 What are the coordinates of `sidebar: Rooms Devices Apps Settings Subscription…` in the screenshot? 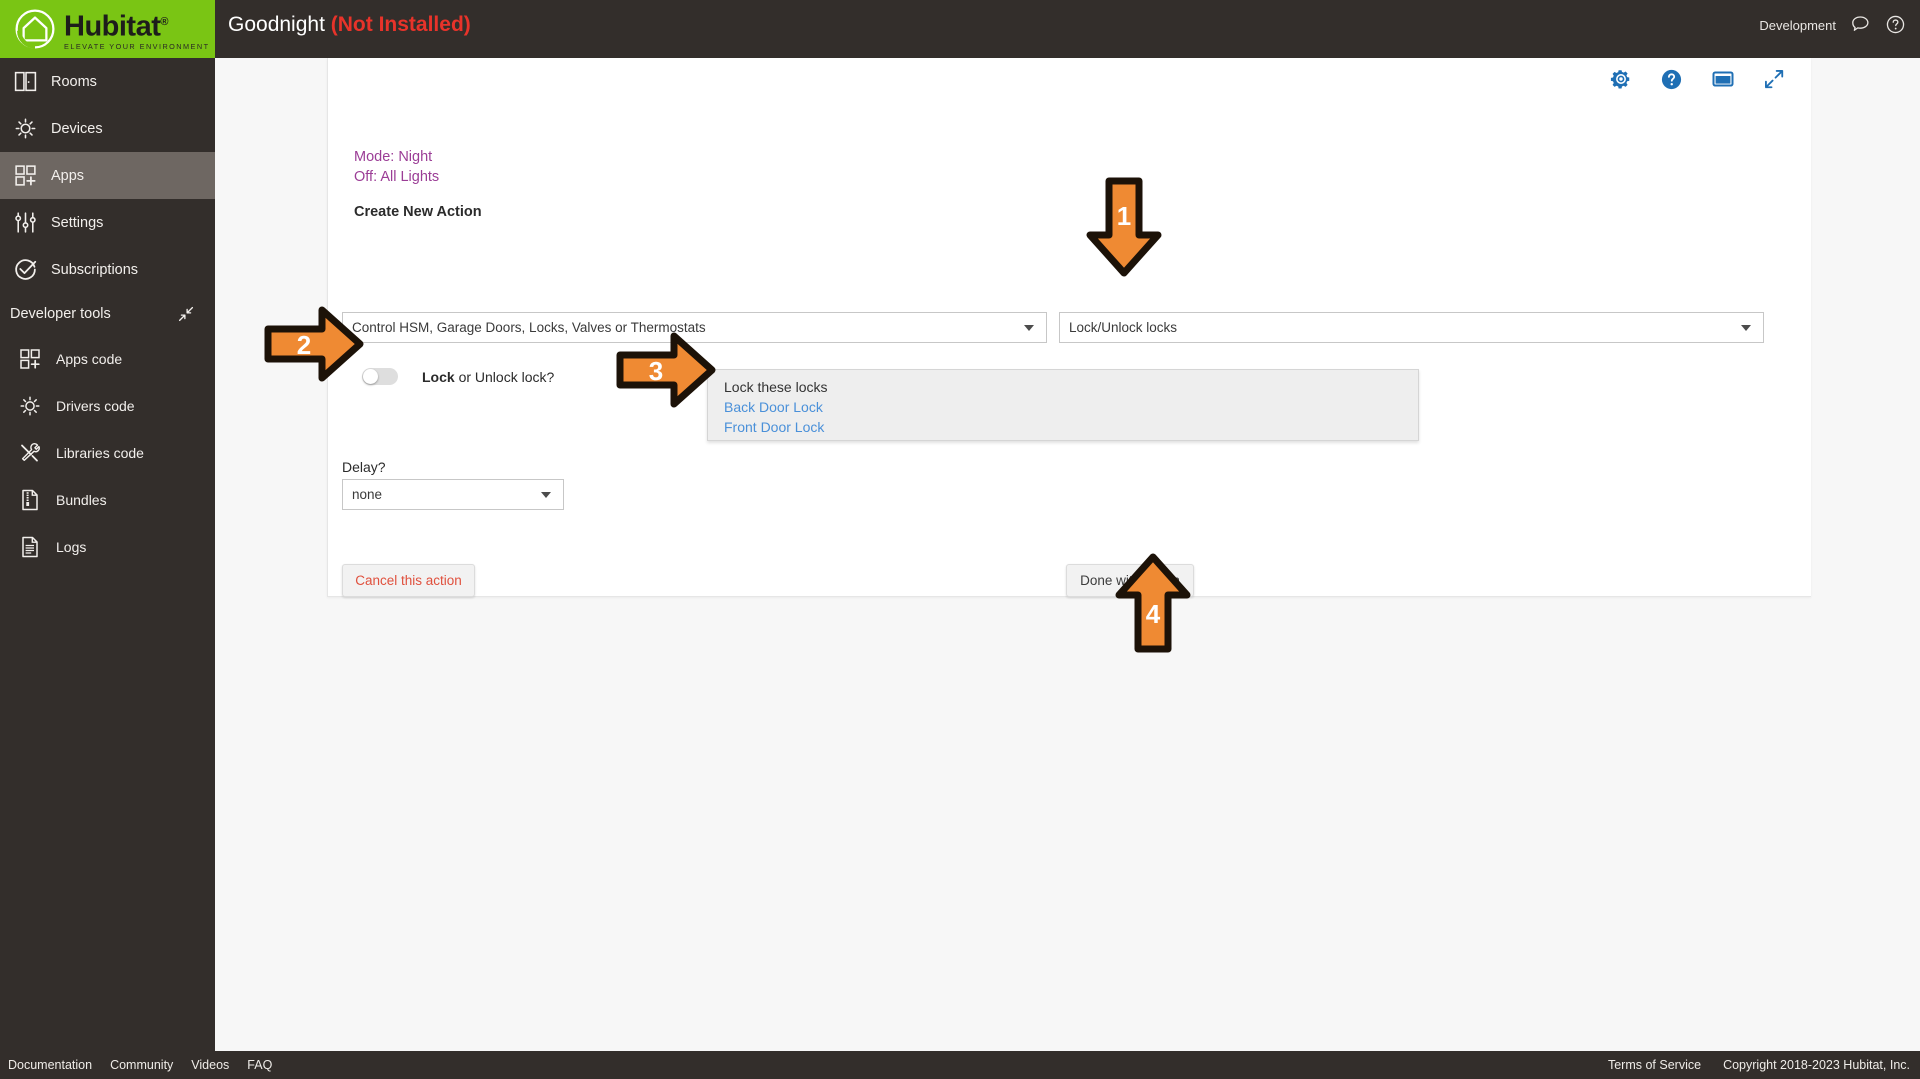 It's located at (107, 568).